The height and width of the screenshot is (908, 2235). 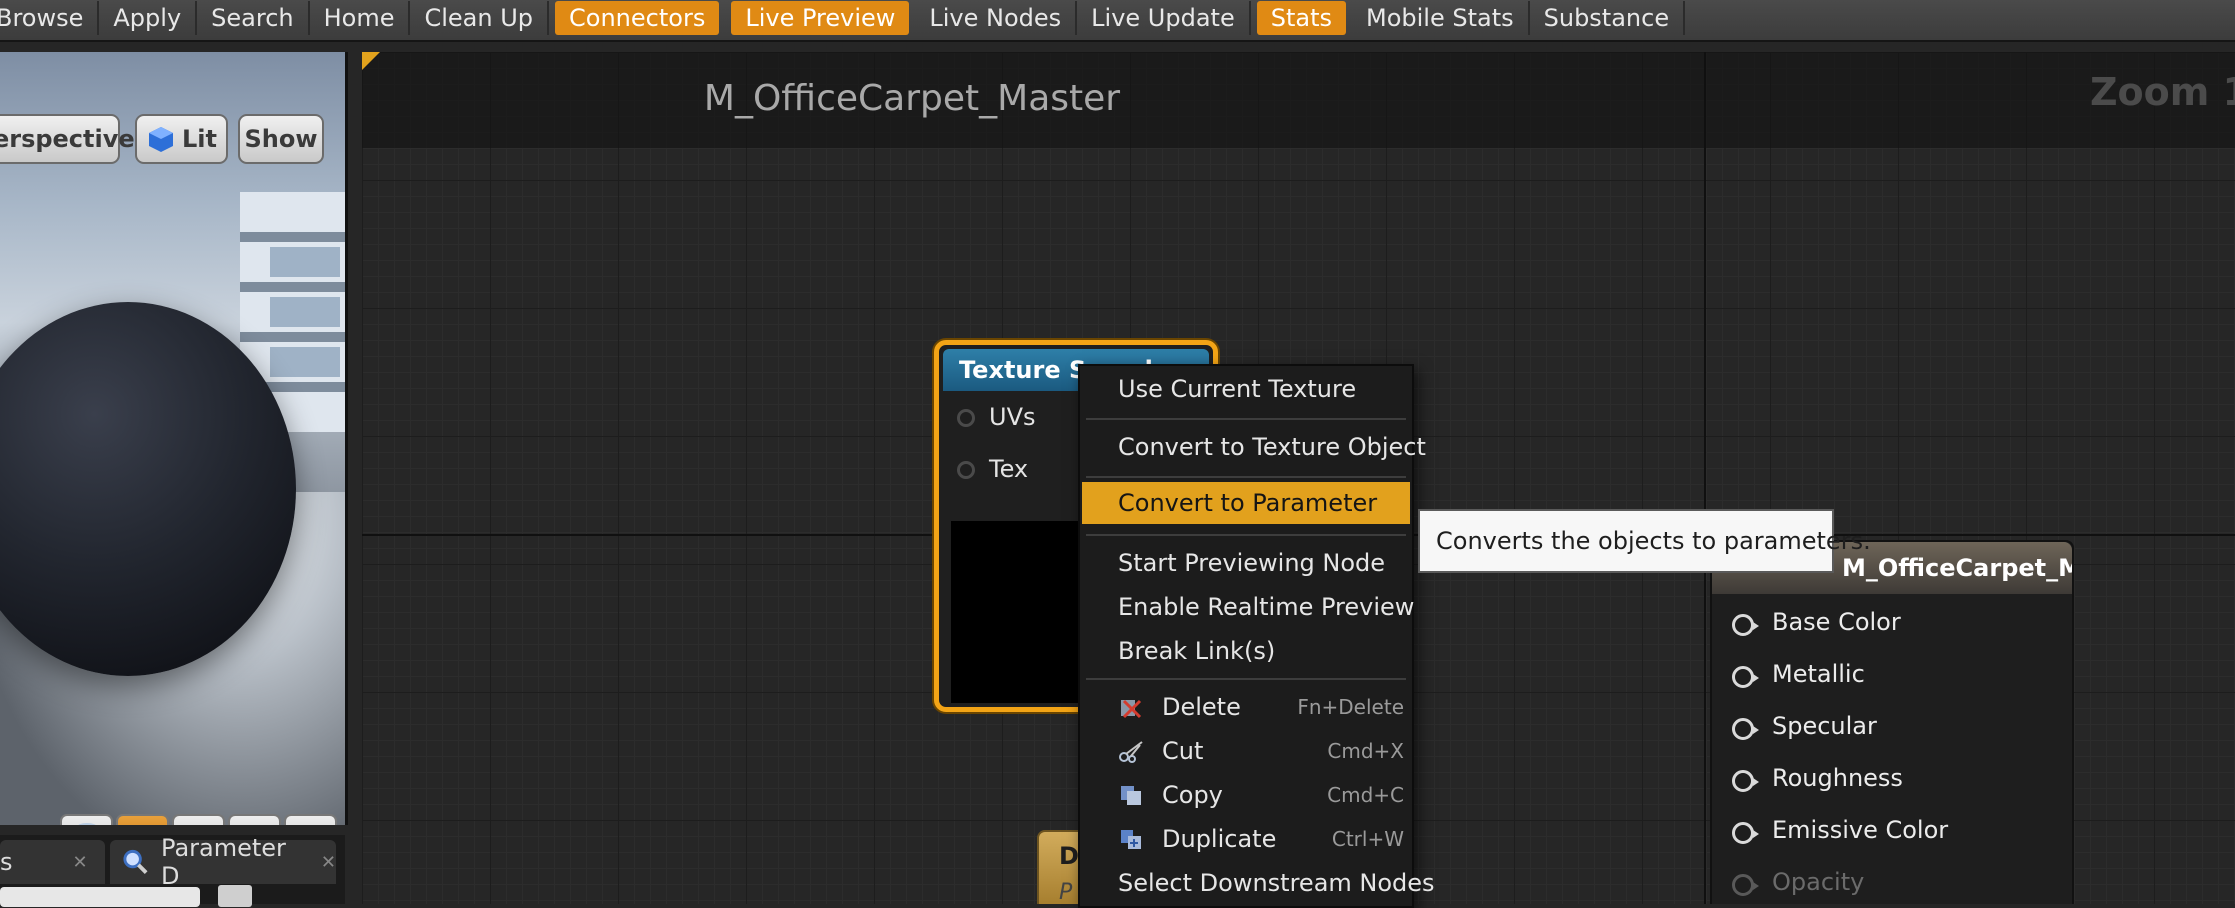 I want to click on toolbar-clean-up-button: Clean Up, so click(x=480, y=18).